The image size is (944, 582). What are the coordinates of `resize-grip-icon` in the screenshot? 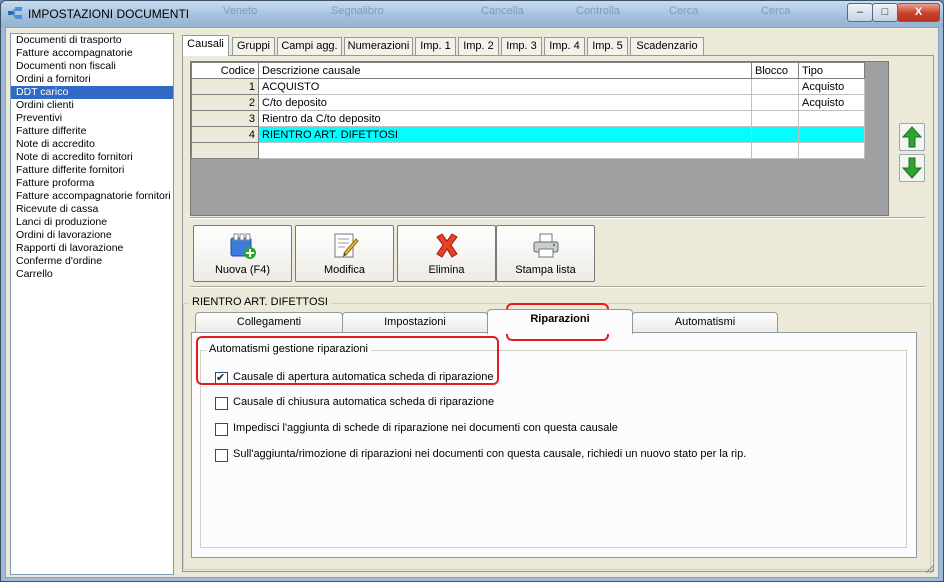 It's located at (930, 569).